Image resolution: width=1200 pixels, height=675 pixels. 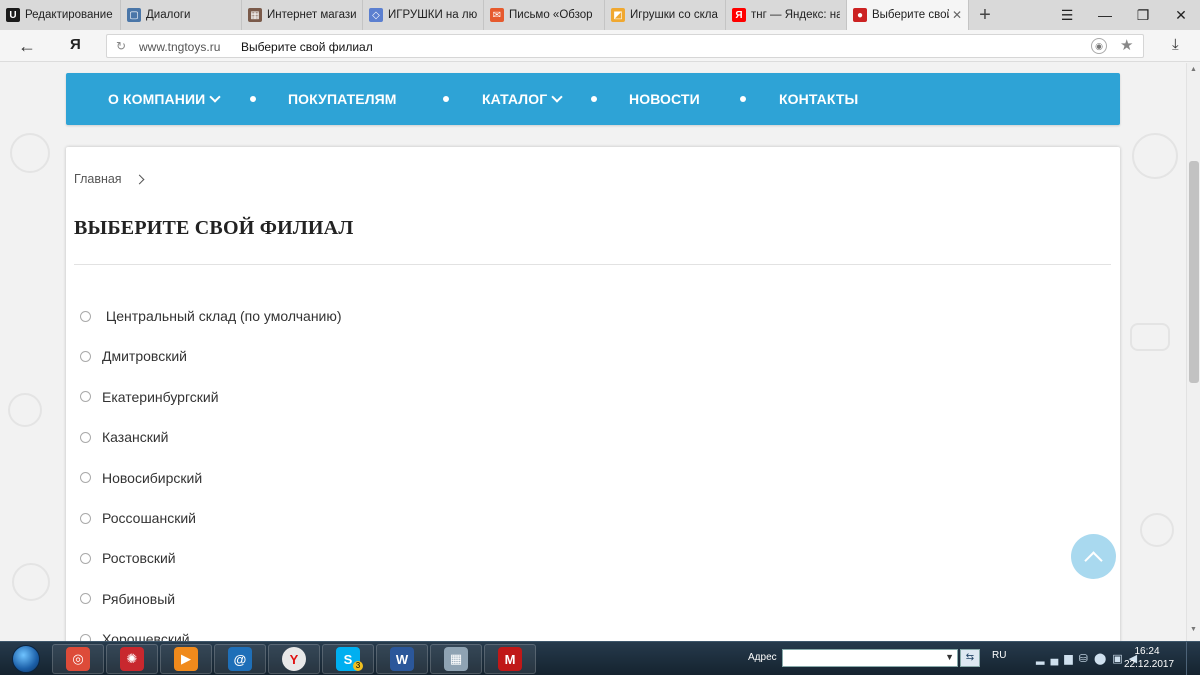 I want to click on notification-badge: 3, so click(x=358, y=666).